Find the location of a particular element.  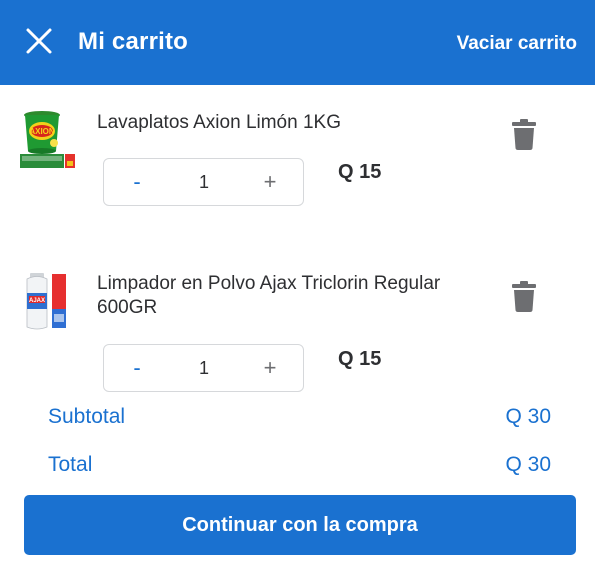

subtotal-label: Subtotal is located at coordinates (87, 416).